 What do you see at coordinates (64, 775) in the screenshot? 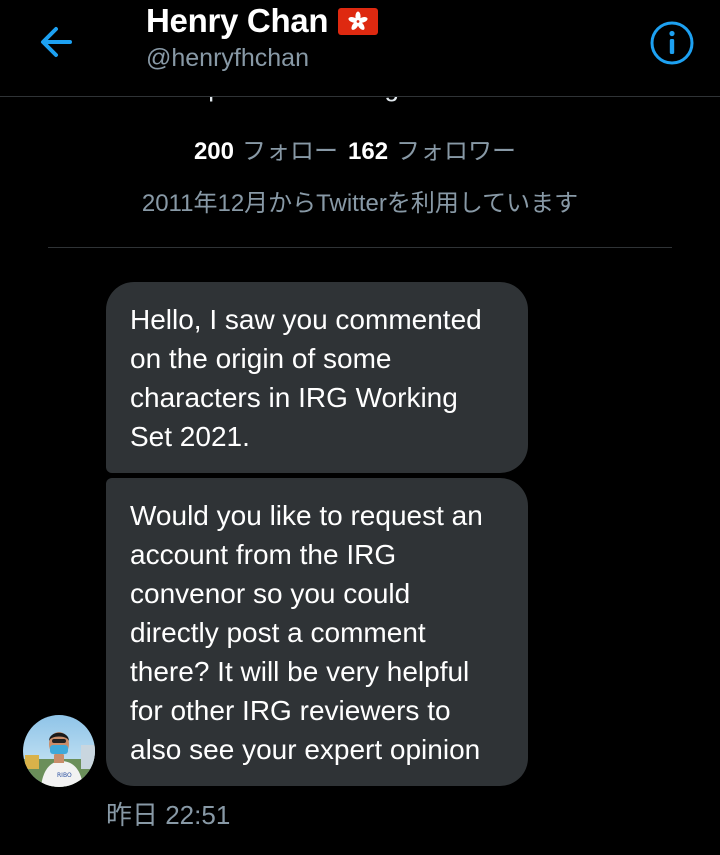
I see `svg-text: RIBO` at bounding box center [64, 775].